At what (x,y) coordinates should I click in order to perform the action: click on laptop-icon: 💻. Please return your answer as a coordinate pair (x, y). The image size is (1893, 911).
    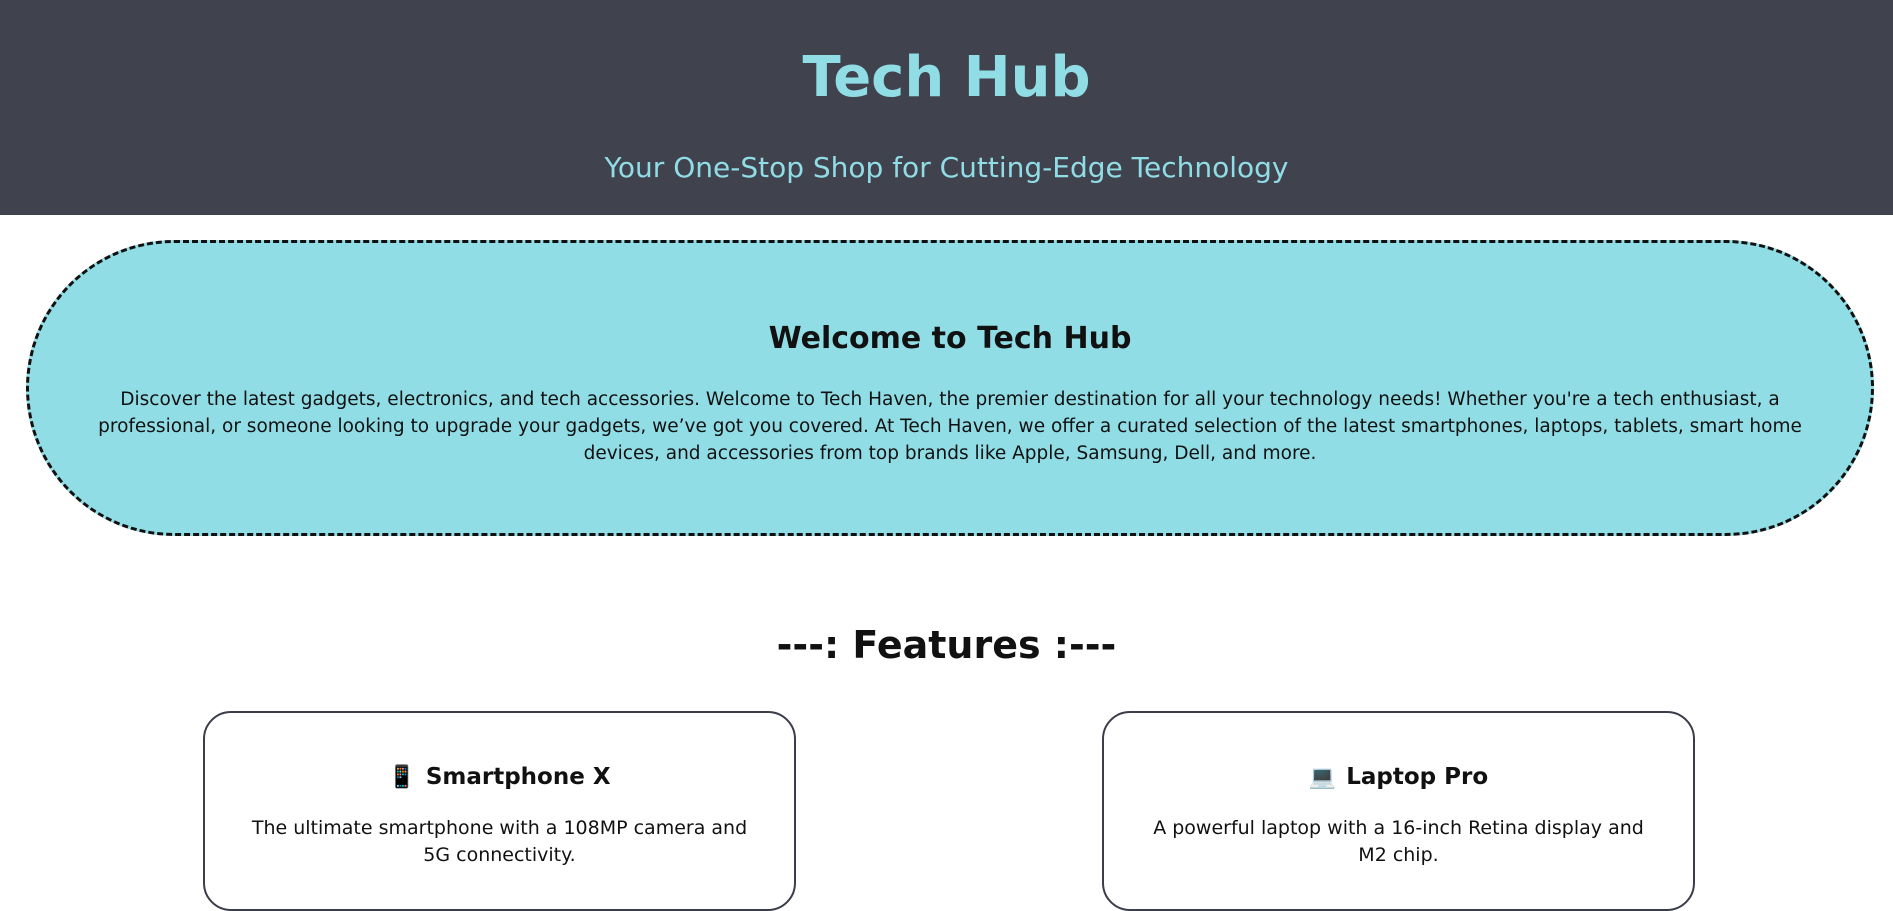
    Looking at the image, I should click on (1322, 777).